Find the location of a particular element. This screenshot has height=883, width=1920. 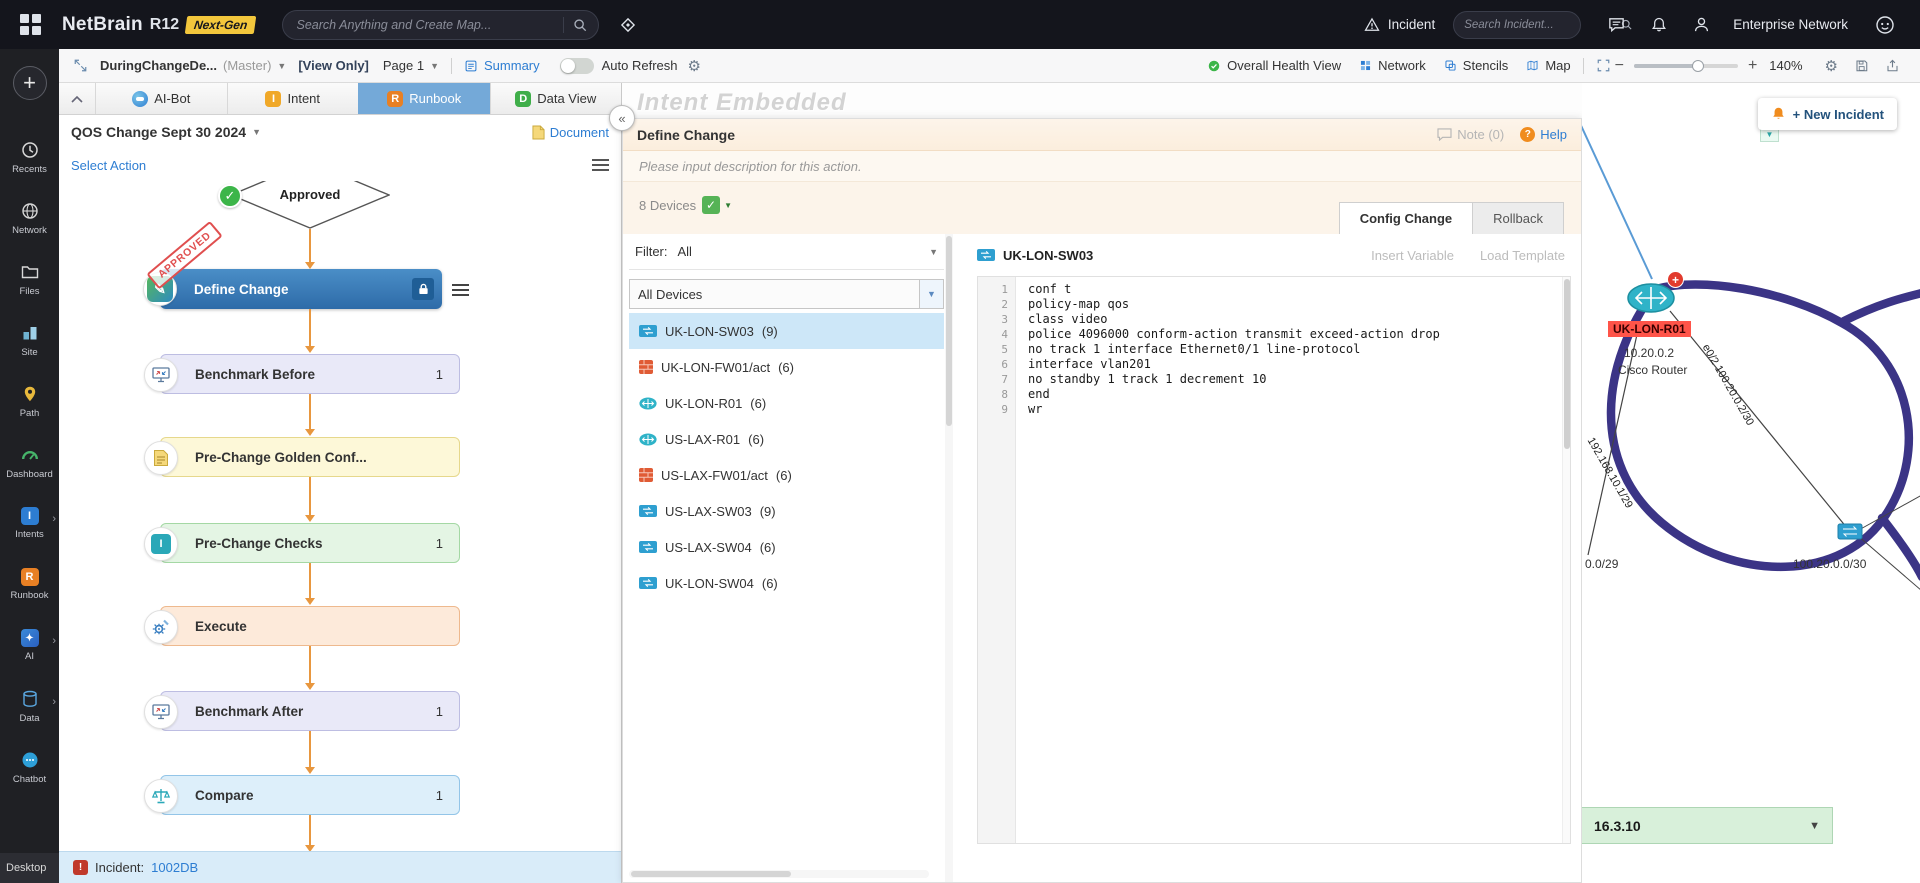

select-action-link: Select Action is located at coordinates (108, 165).